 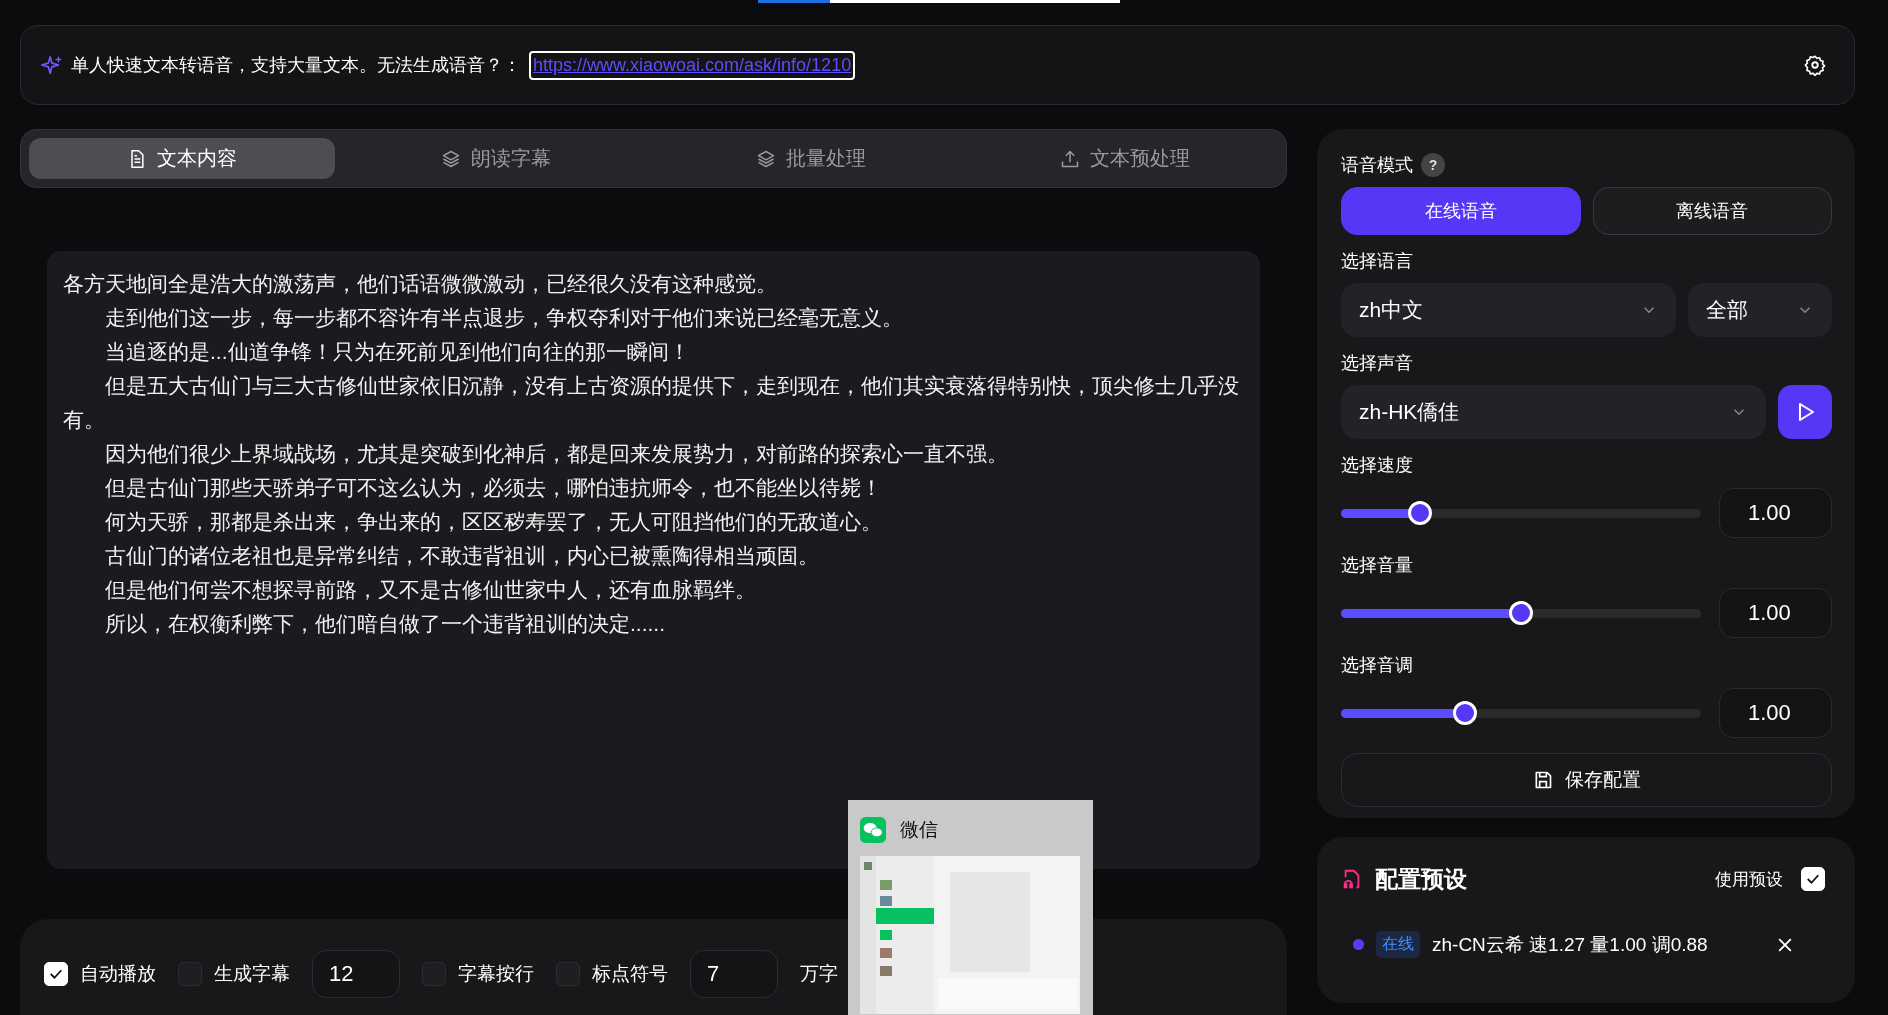 What do you see at coordinates (1570, 944) in the screenshot?
I see `preset-item: zh-CN云希 速1.27 量1.00 调0.88` at bounding box center [1570, 944].